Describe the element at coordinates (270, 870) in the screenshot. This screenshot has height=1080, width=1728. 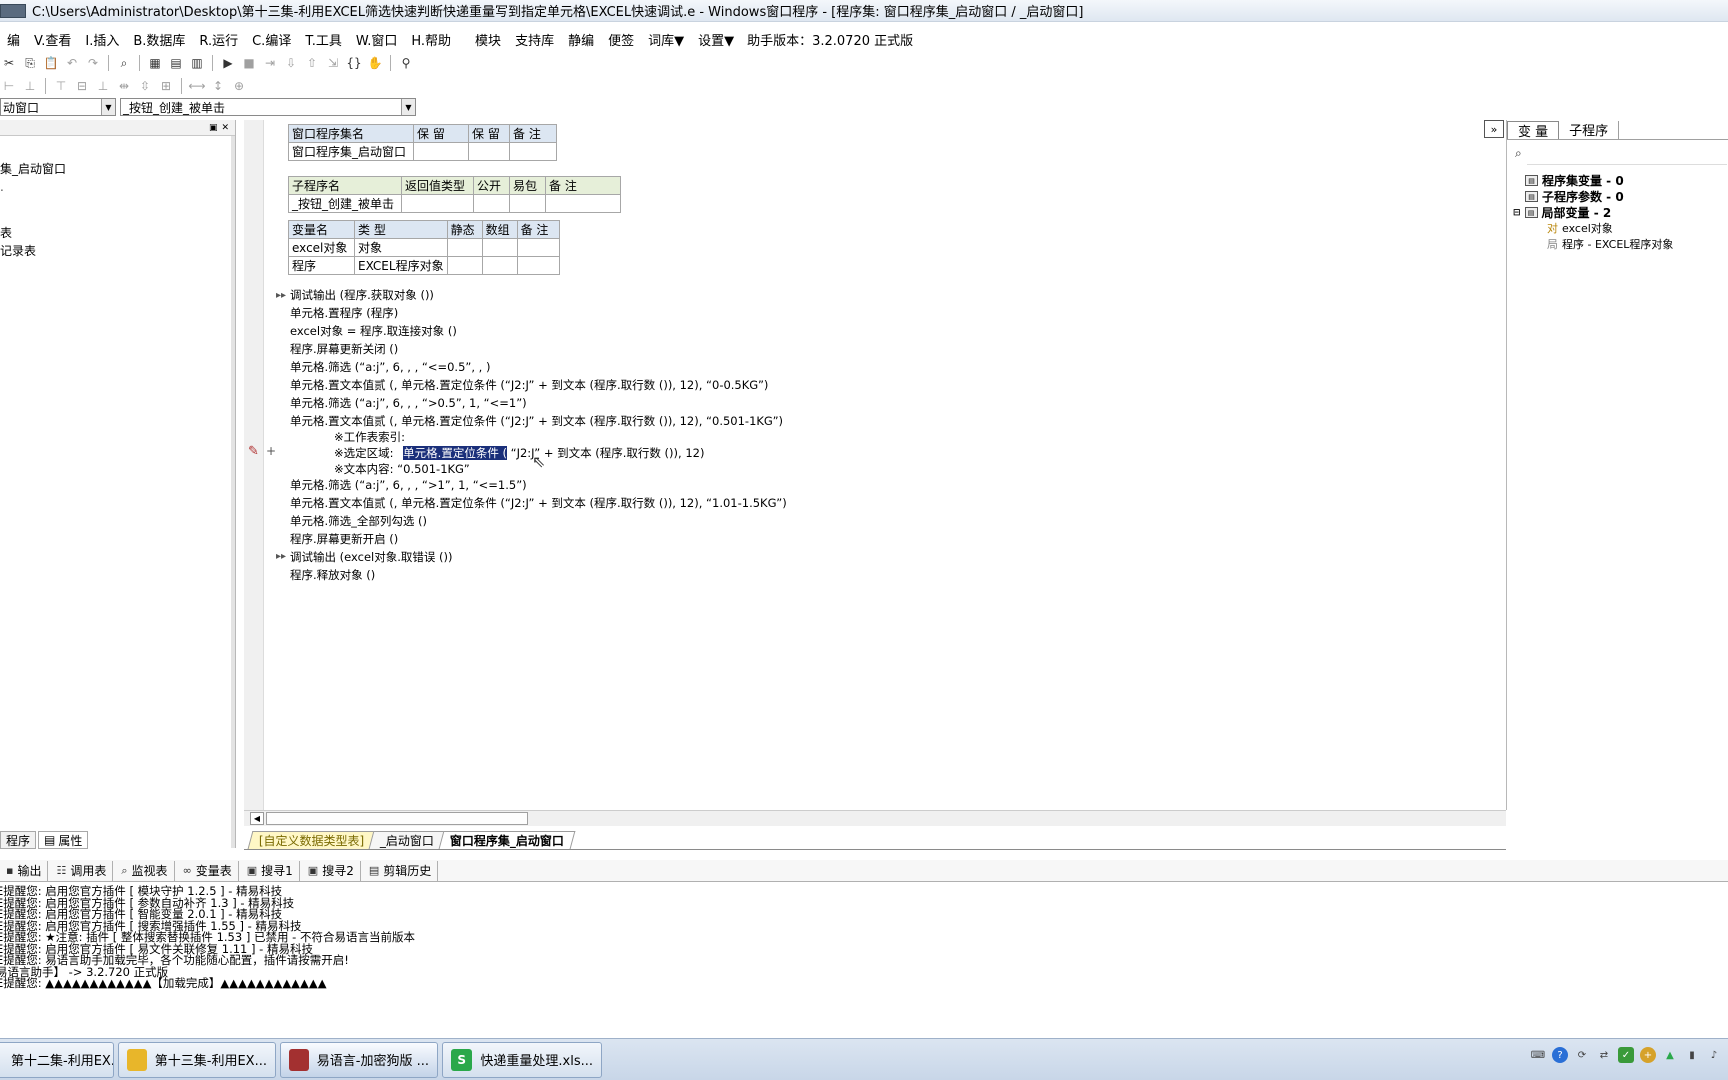
I see `tab-search1: ▣ 搜寻1` at that location.